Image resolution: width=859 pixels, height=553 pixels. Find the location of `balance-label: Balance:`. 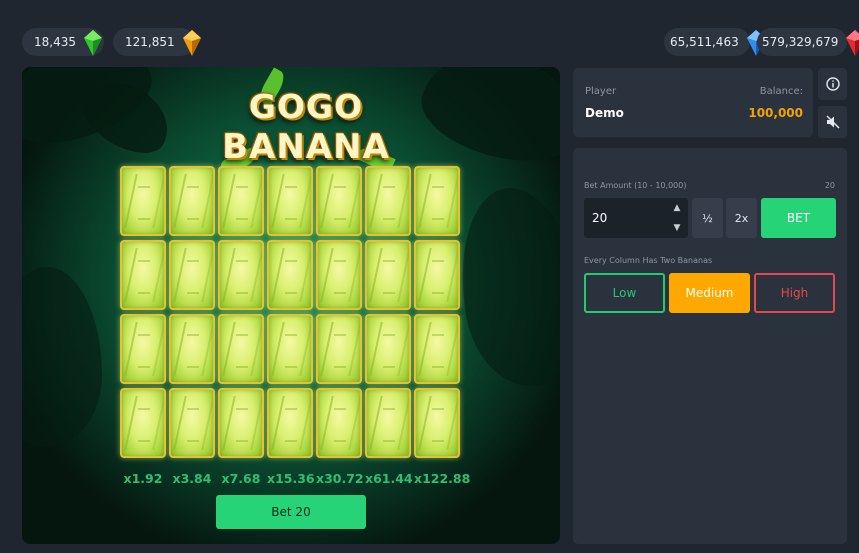

balance-label: Balance: is located at coordinates (781, 91).